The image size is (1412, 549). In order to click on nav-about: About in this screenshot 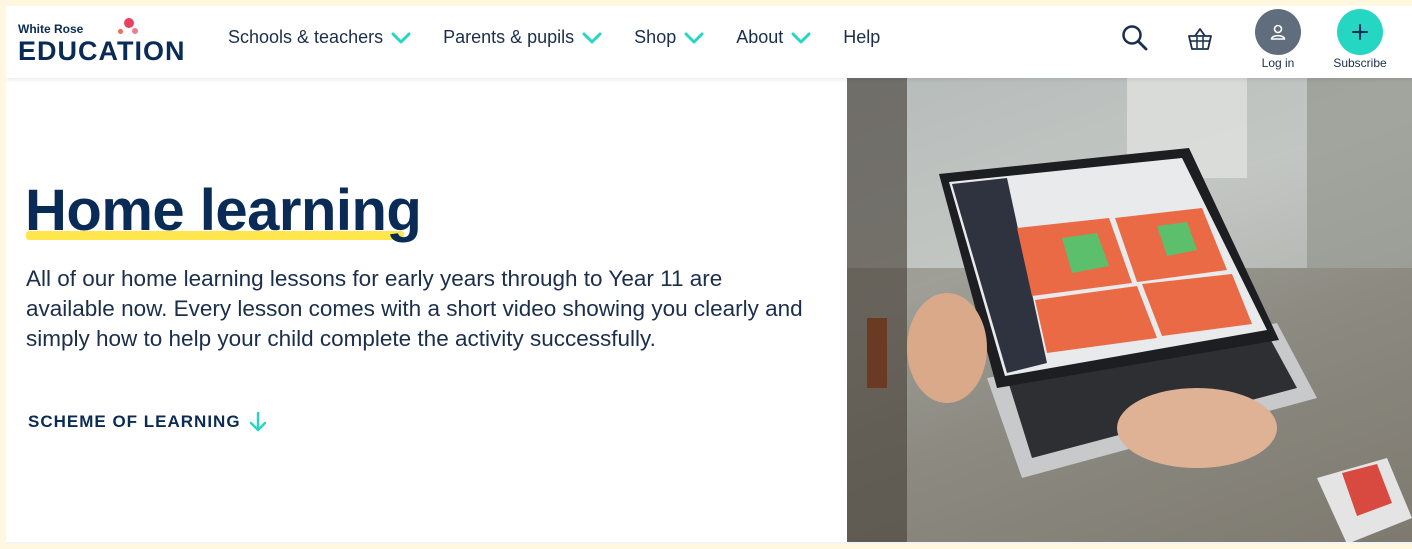, I will do `click(773, 37)`.